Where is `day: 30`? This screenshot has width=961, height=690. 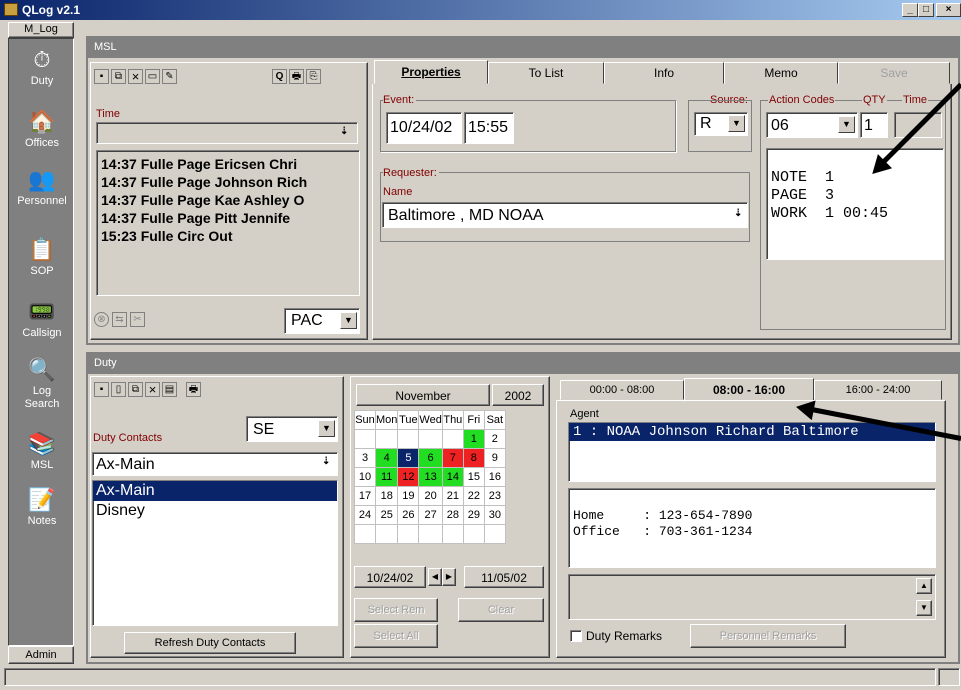
day: 30 is located at coordinates (494, 515).